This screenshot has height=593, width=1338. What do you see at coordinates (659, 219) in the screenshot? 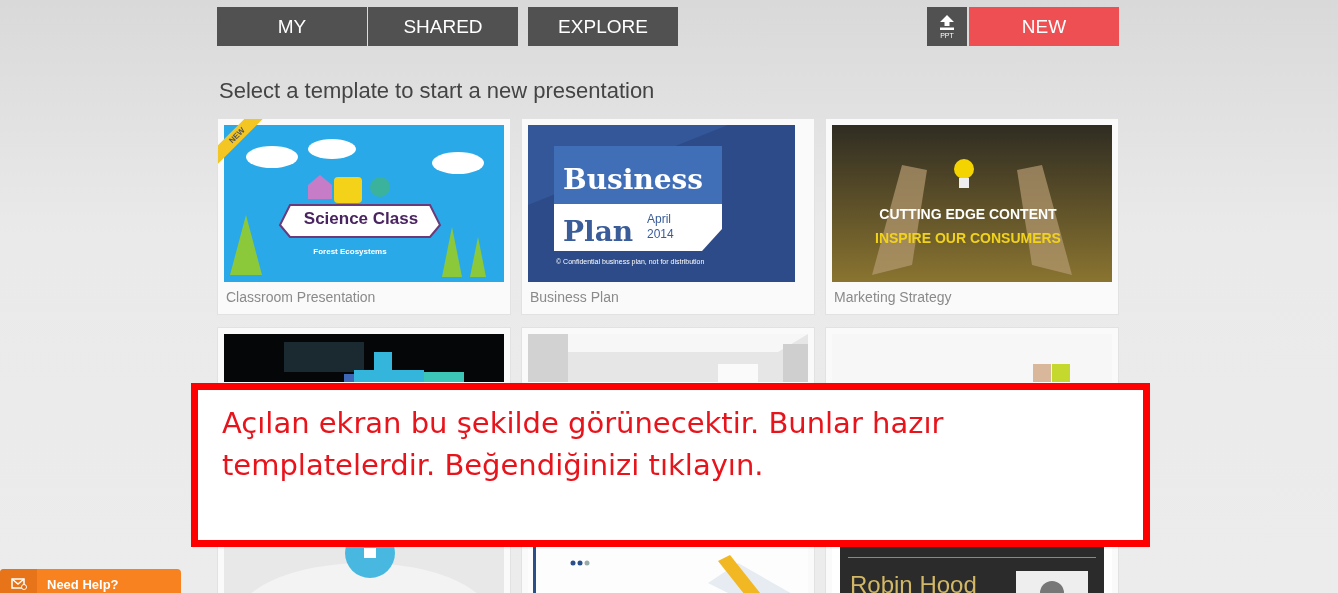
I see `slide-date: April` at bounding box center [659, 219].